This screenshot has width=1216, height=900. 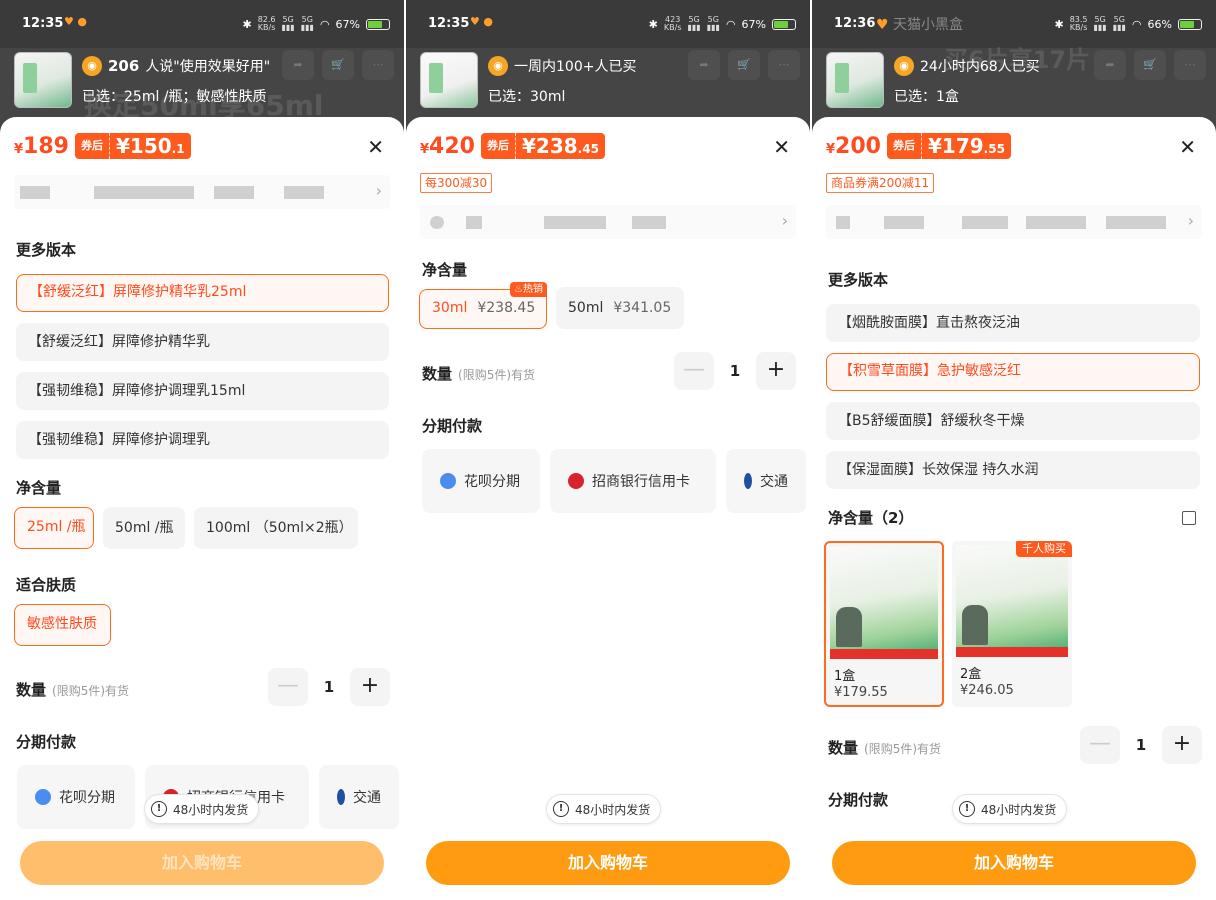 What do you see at coordinates (1078, 23) in the screenshot?
I see `network-speed: 83.5 KB/s` at bounding box center [1078, 23].